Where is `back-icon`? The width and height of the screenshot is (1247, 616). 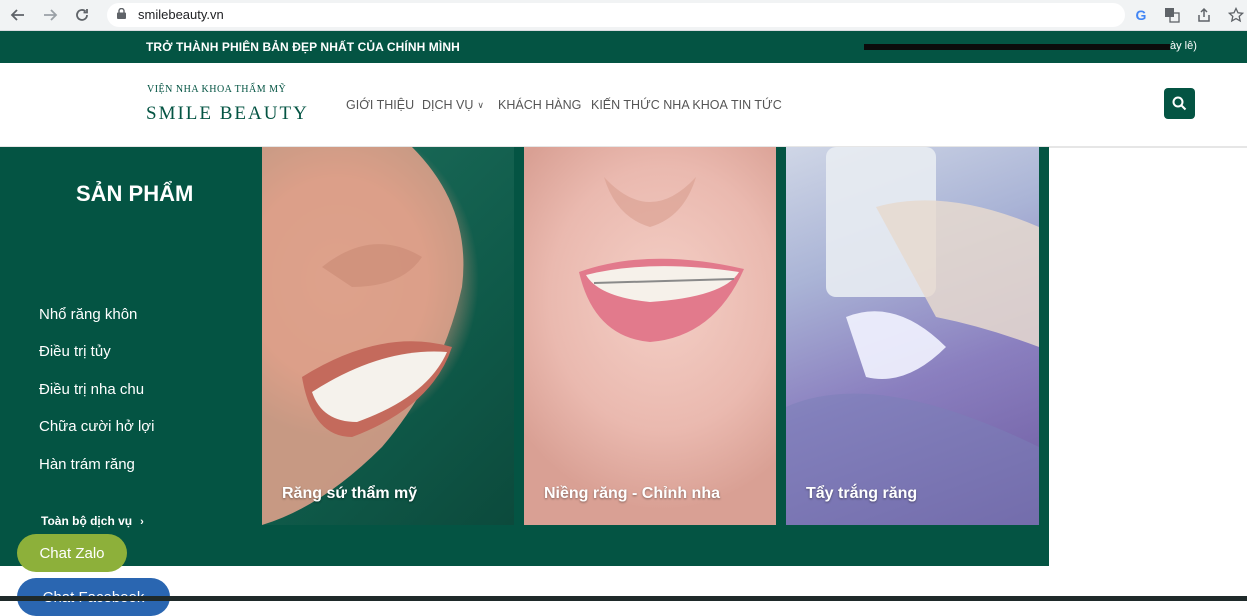 back-icon is located at coordinates (18, 15).